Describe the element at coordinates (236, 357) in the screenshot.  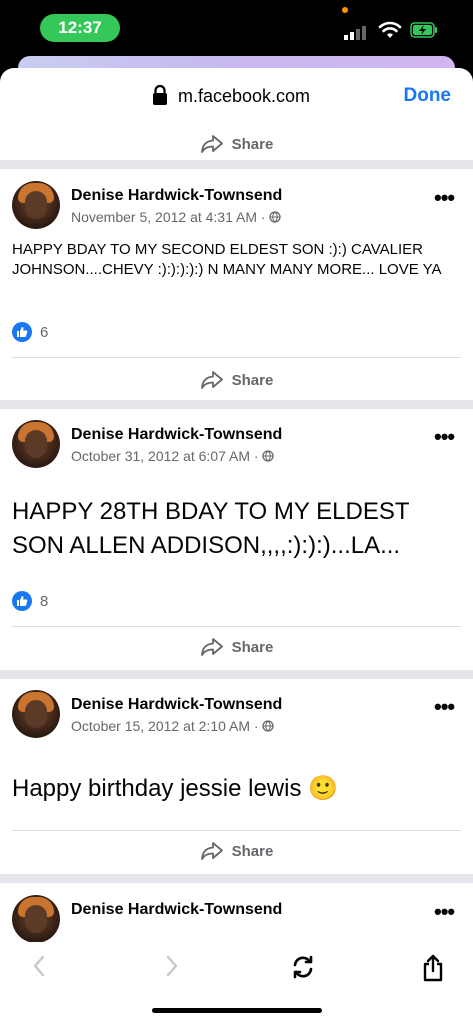
I see `divider` at that location.